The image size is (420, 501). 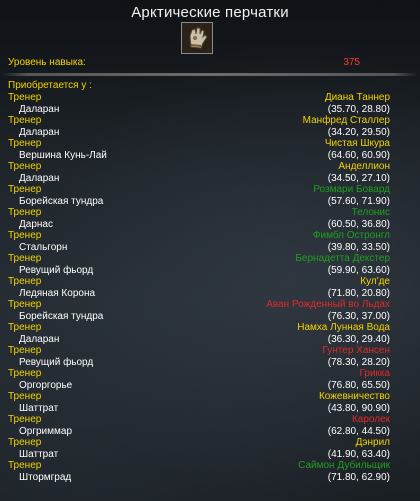 I want to click on coordinates: (71.80, 62.90), so click(x=358, y=477).